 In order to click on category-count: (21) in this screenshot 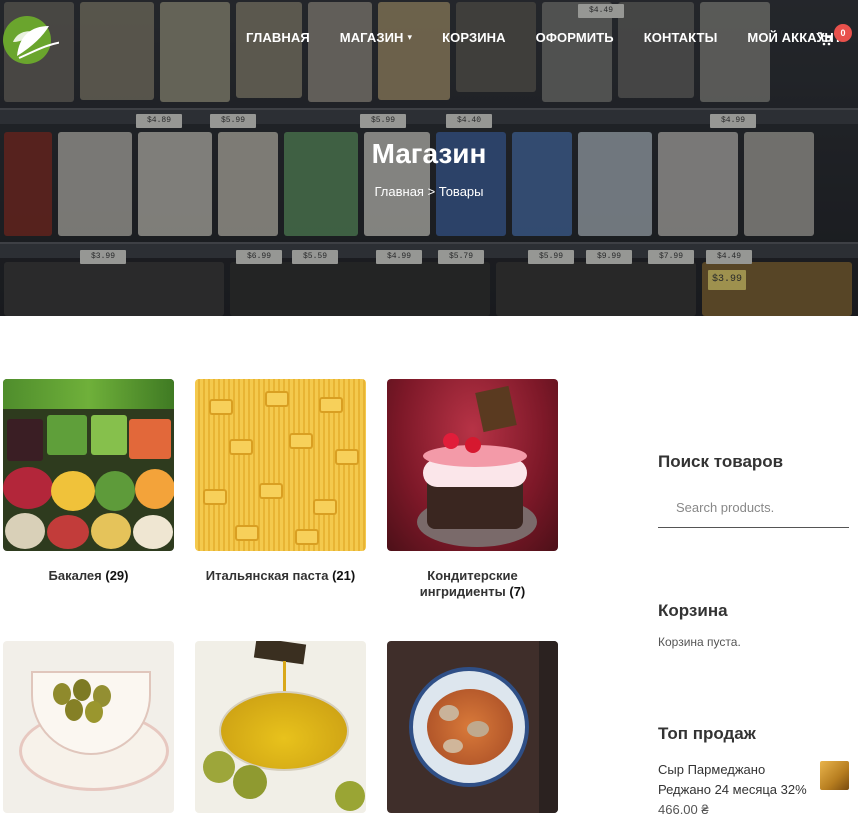, I will do `click(344, 575)`.